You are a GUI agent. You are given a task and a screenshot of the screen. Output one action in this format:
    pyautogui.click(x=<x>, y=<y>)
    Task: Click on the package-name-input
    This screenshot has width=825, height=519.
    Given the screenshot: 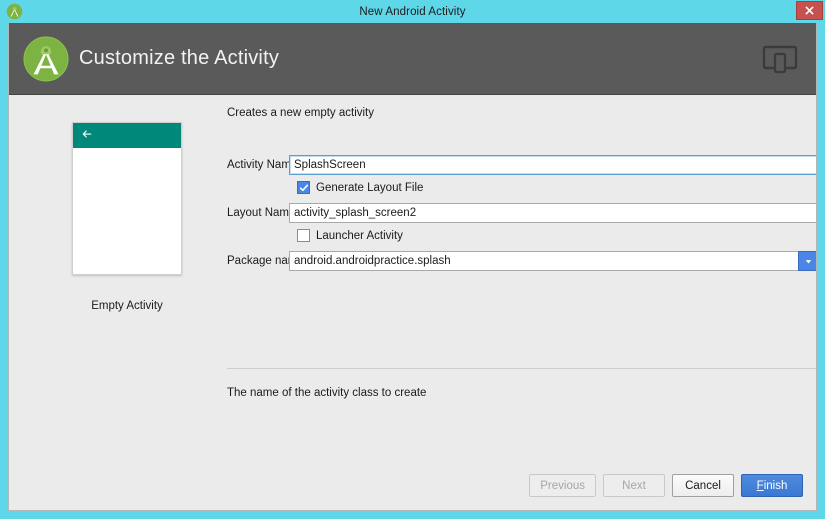 What is the action you would take?
    pyautogui.click(x=543, y=261)
    